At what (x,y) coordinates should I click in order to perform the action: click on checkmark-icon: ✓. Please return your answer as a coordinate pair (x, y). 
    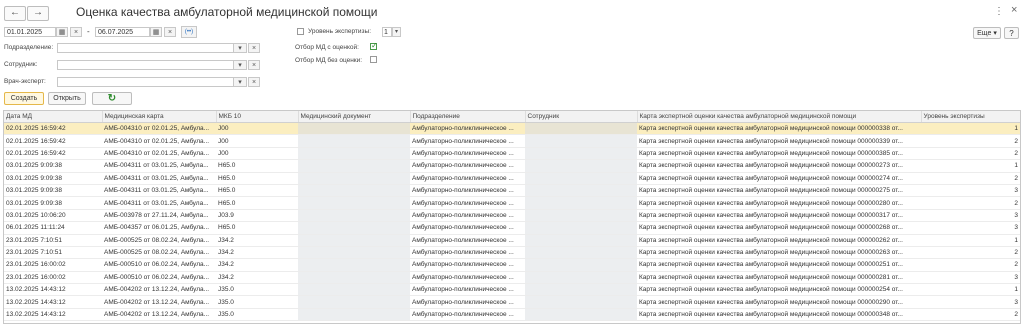
    Looking at the image, I should click on (374, 45).